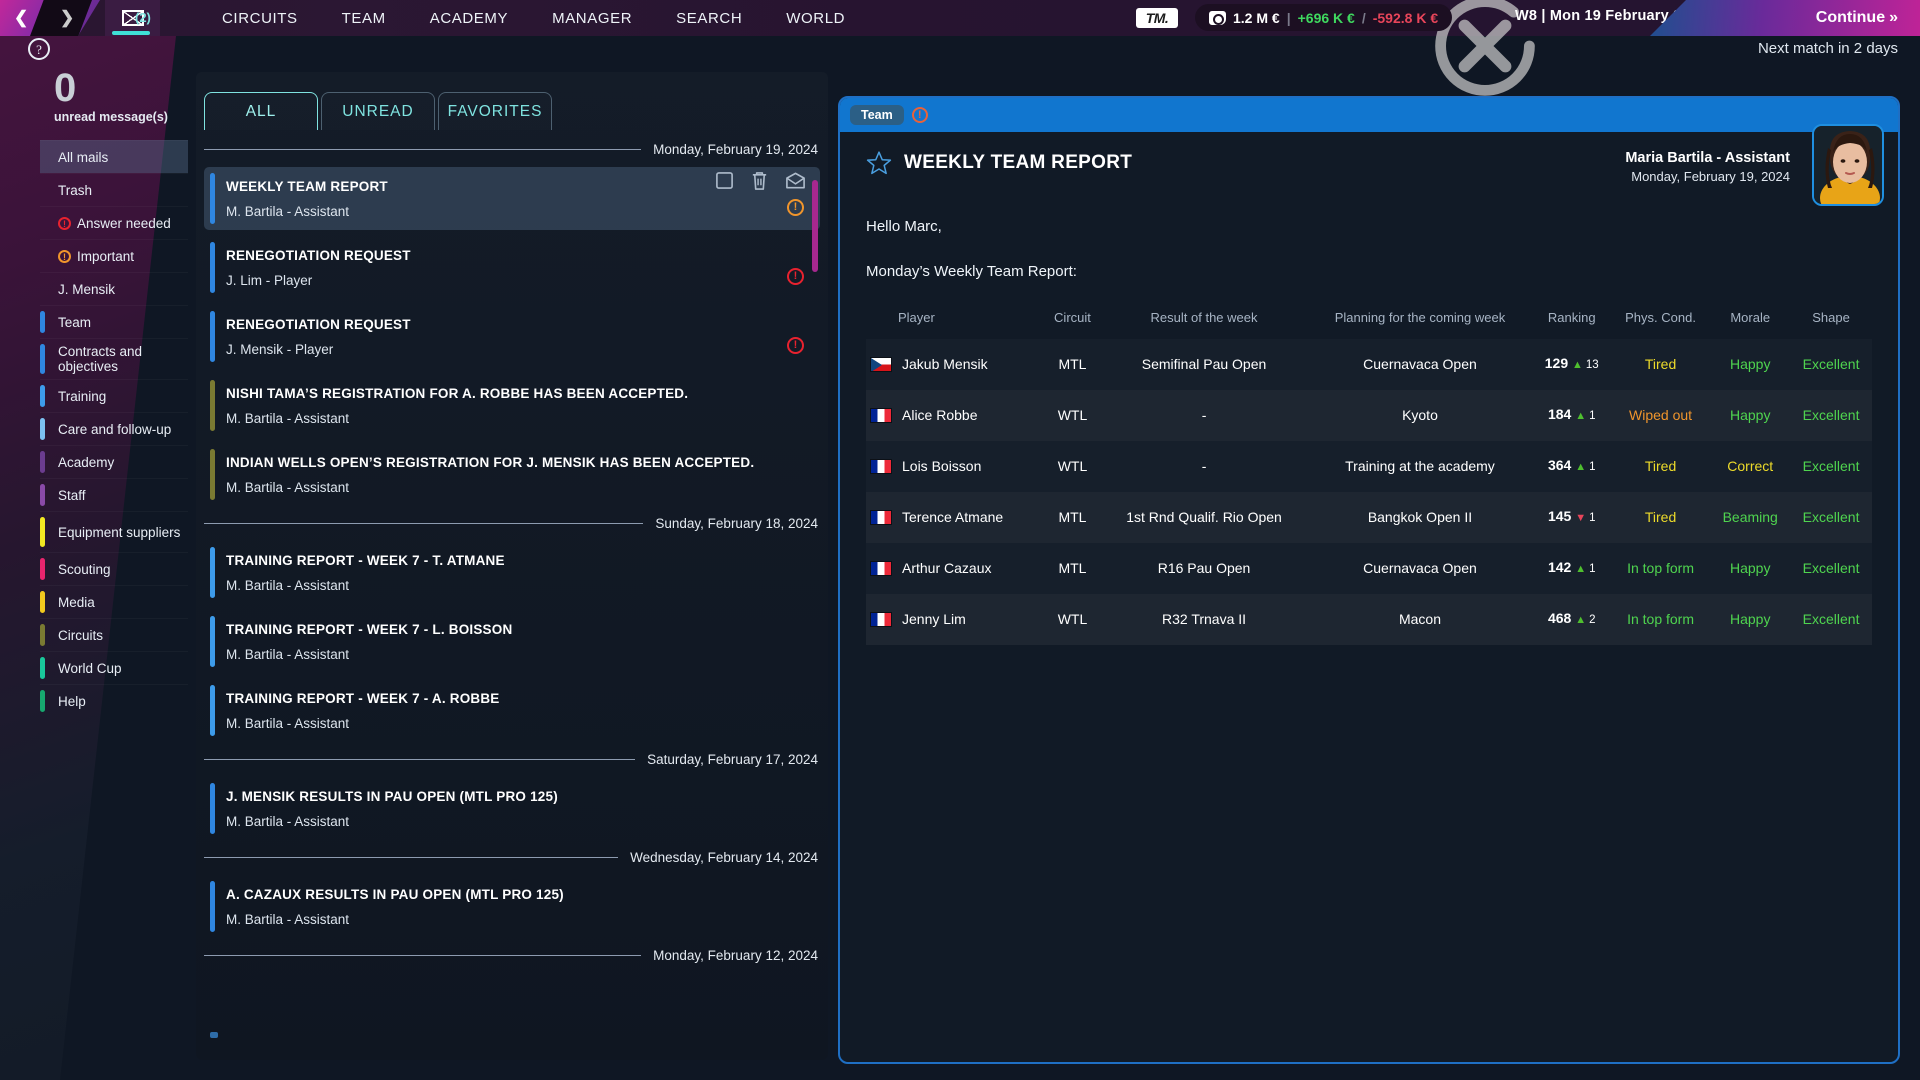  I want to click on help-icon: ?, so click(39, 49).